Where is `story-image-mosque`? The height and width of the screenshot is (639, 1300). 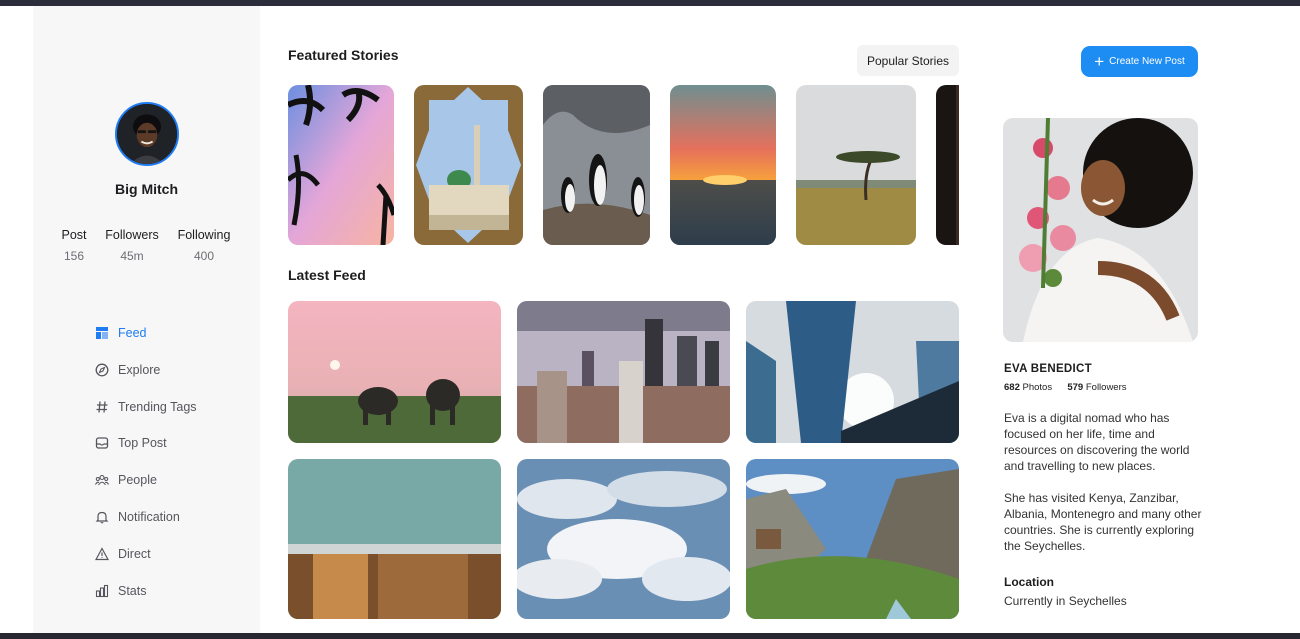
story-image-mosque is located at coordinates (468, 165).